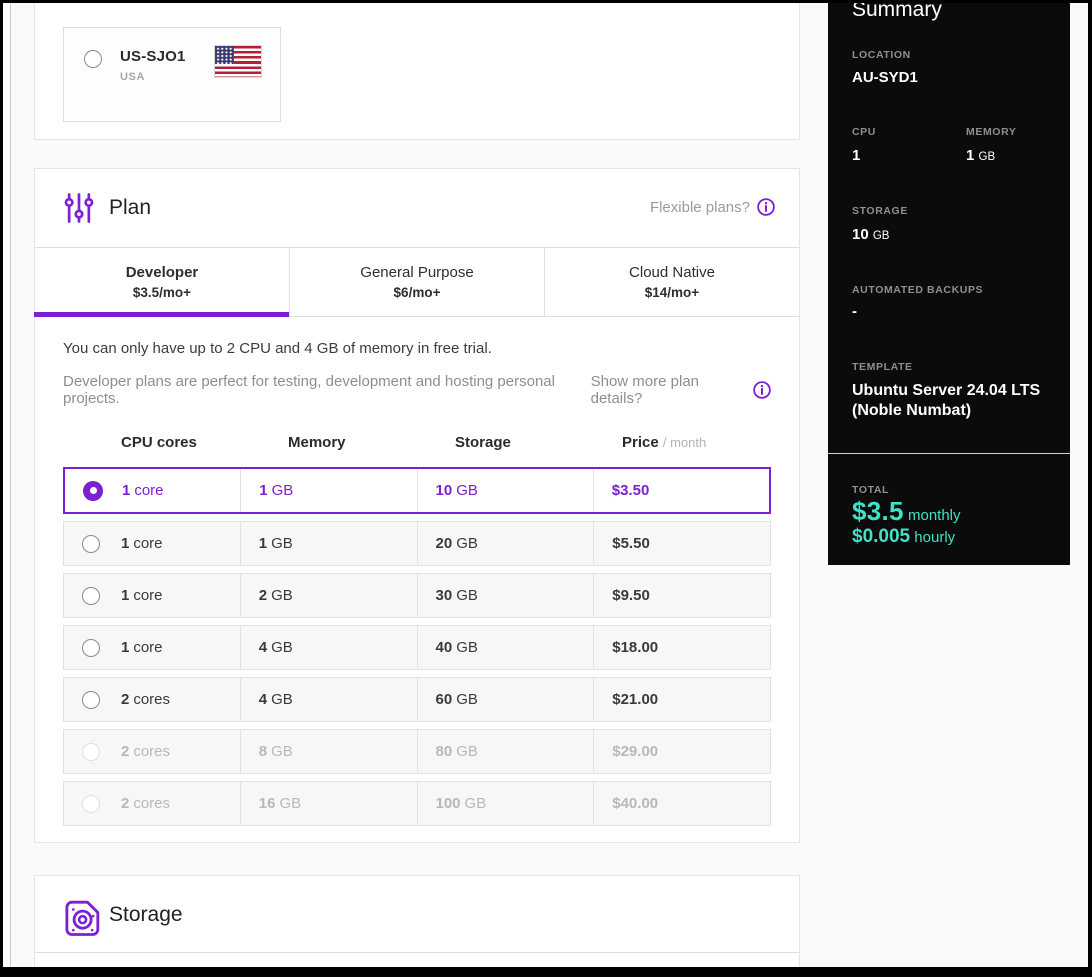 The width and height of the screenshot is (1092, 977). What do you see at coordinates (146, 914) in the screenshot?
I see `storage-title: Storage` at bounding box center [146, 914].